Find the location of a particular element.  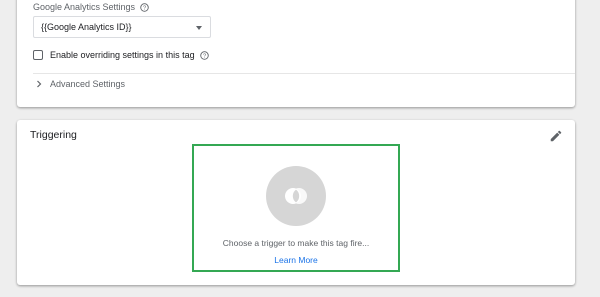

ga-settings-select: {{Google Analytics ID}} is located at coordinates (122, 27).